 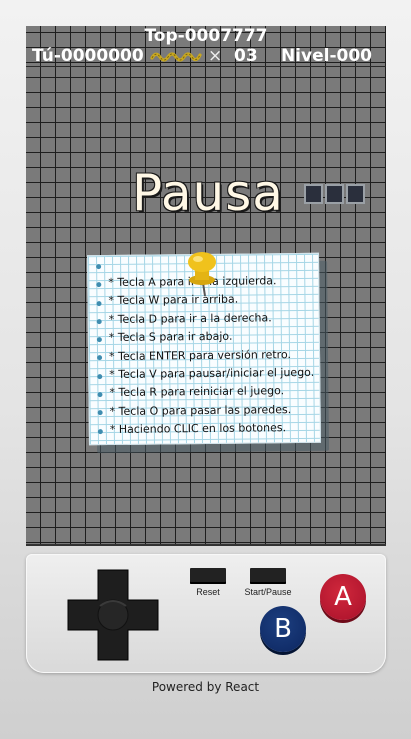 What do you see at coordinates (283, 629) in the screenshot?
I see `b-button: B` at bounding box center [283, 629].